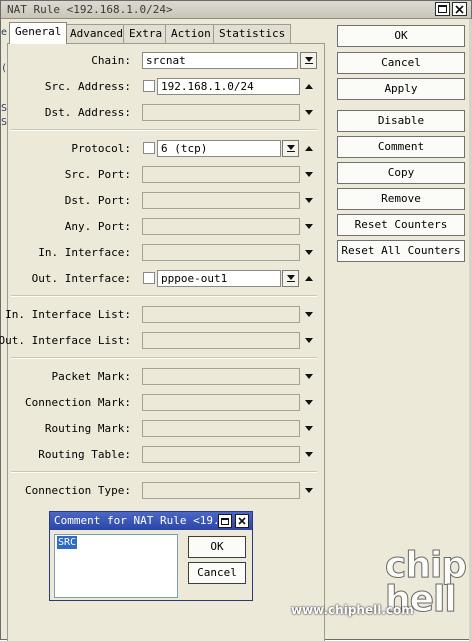 Image resolution: width=472 pixels, height=641 pixels. I want to click on chain-select: srcnat, so click(220, 60).